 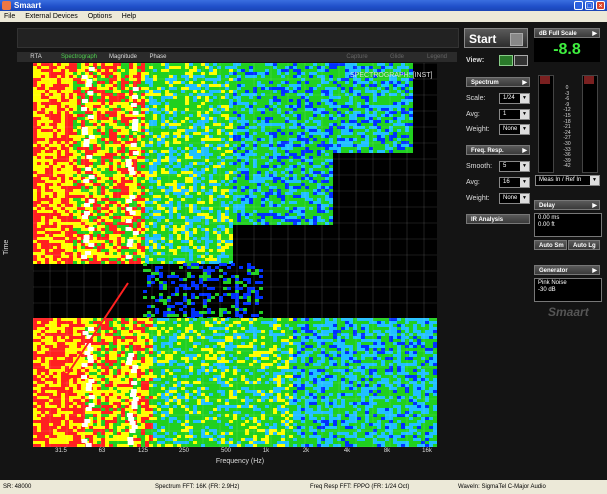 What do you see at coordinates (578, 5) in the screenshot?
I see `minimize-button: _` at bounding box center [578, 5].